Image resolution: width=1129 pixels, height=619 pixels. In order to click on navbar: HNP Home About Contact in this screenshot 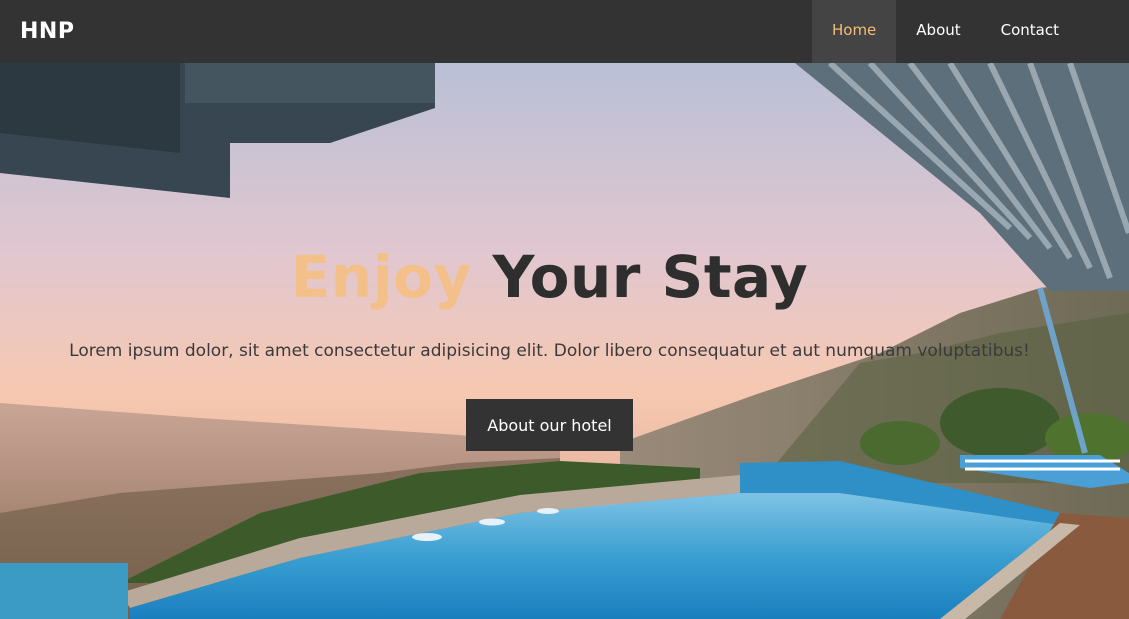, I will do `click(564, 31)`.